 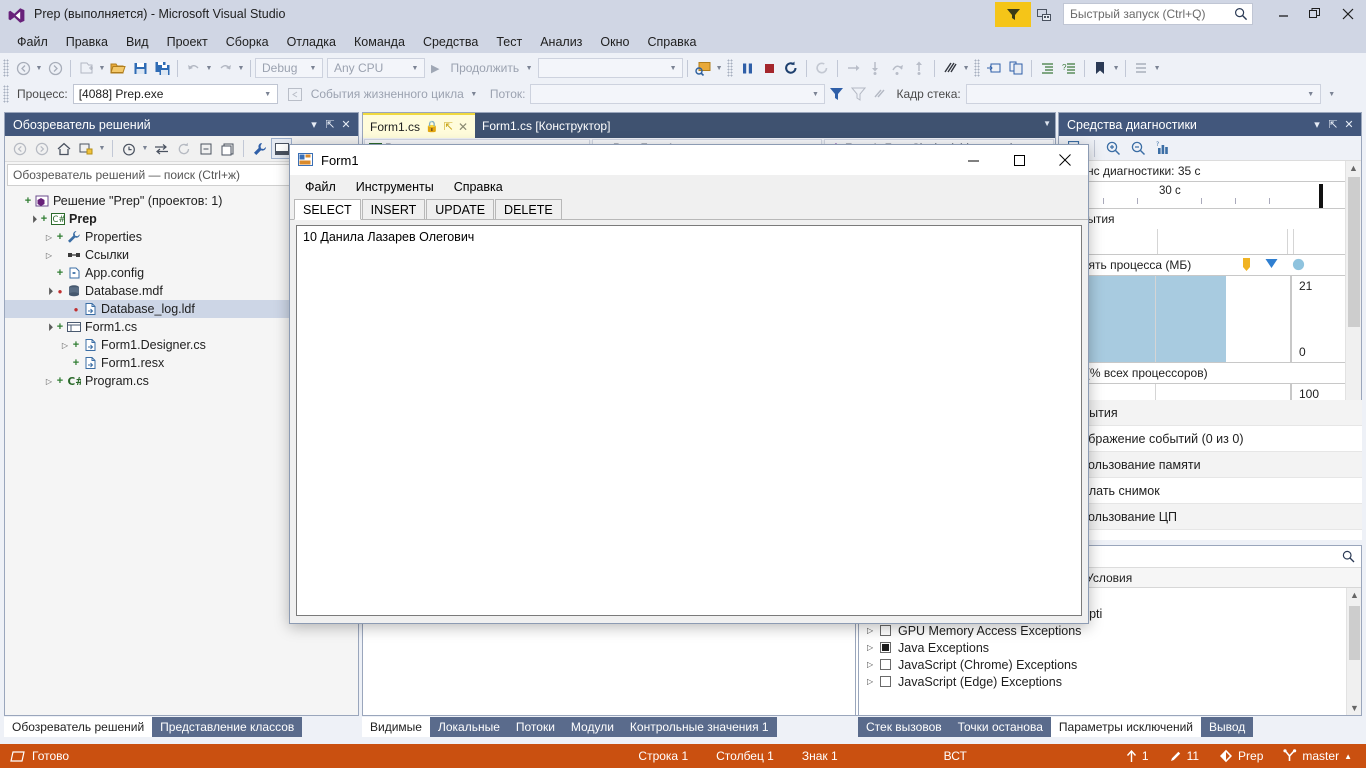 What do you see at coordinates (966, 68) in the screenshot?
I see `hot-reload-dropdown-icon: ▼` at bounding box center [966, 68].